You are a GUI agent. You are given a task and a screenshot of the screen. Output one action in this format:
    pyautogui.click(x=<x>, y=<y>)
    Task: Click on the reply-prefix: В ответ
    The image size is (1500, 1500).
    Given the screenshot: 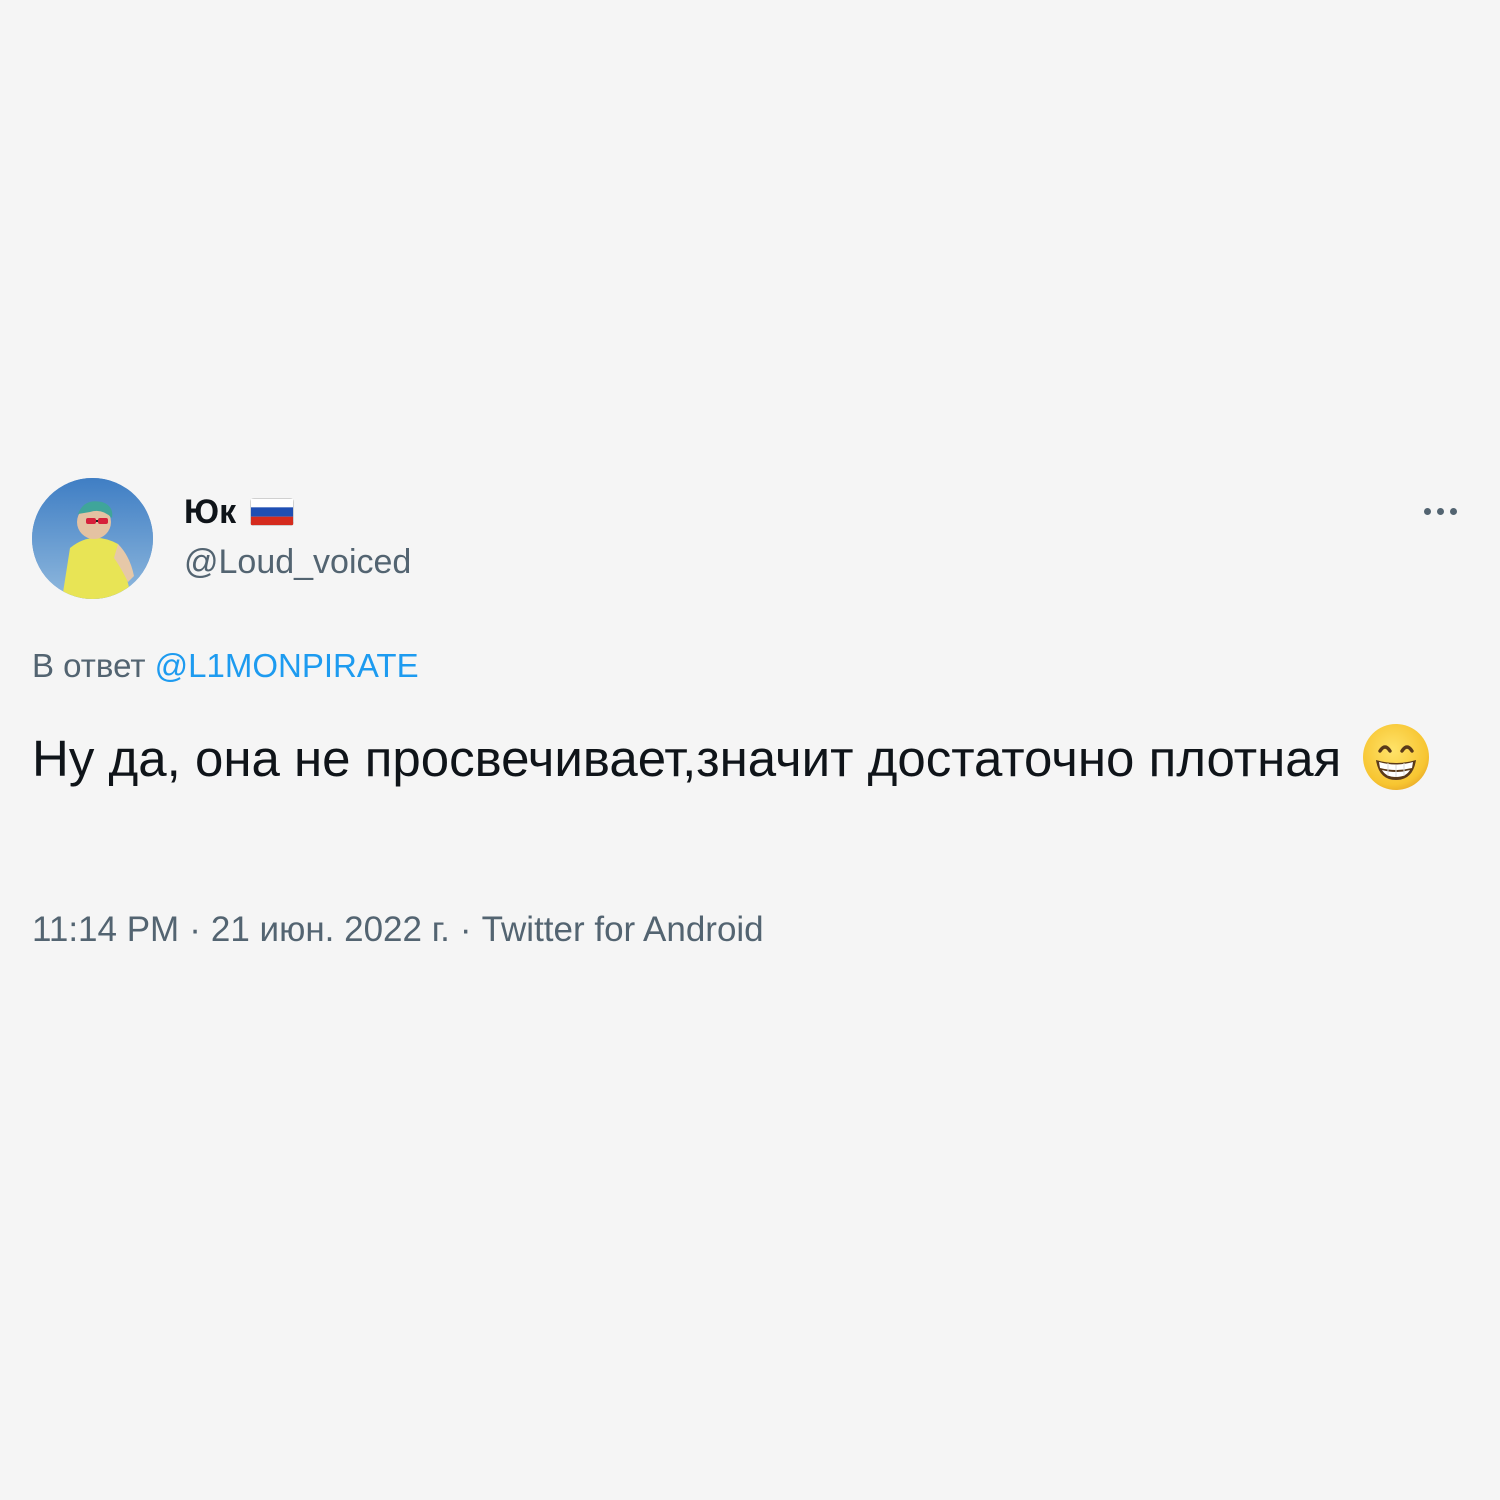 What is the action you would take?
    pyautogui.click(x=89, y=665)
    